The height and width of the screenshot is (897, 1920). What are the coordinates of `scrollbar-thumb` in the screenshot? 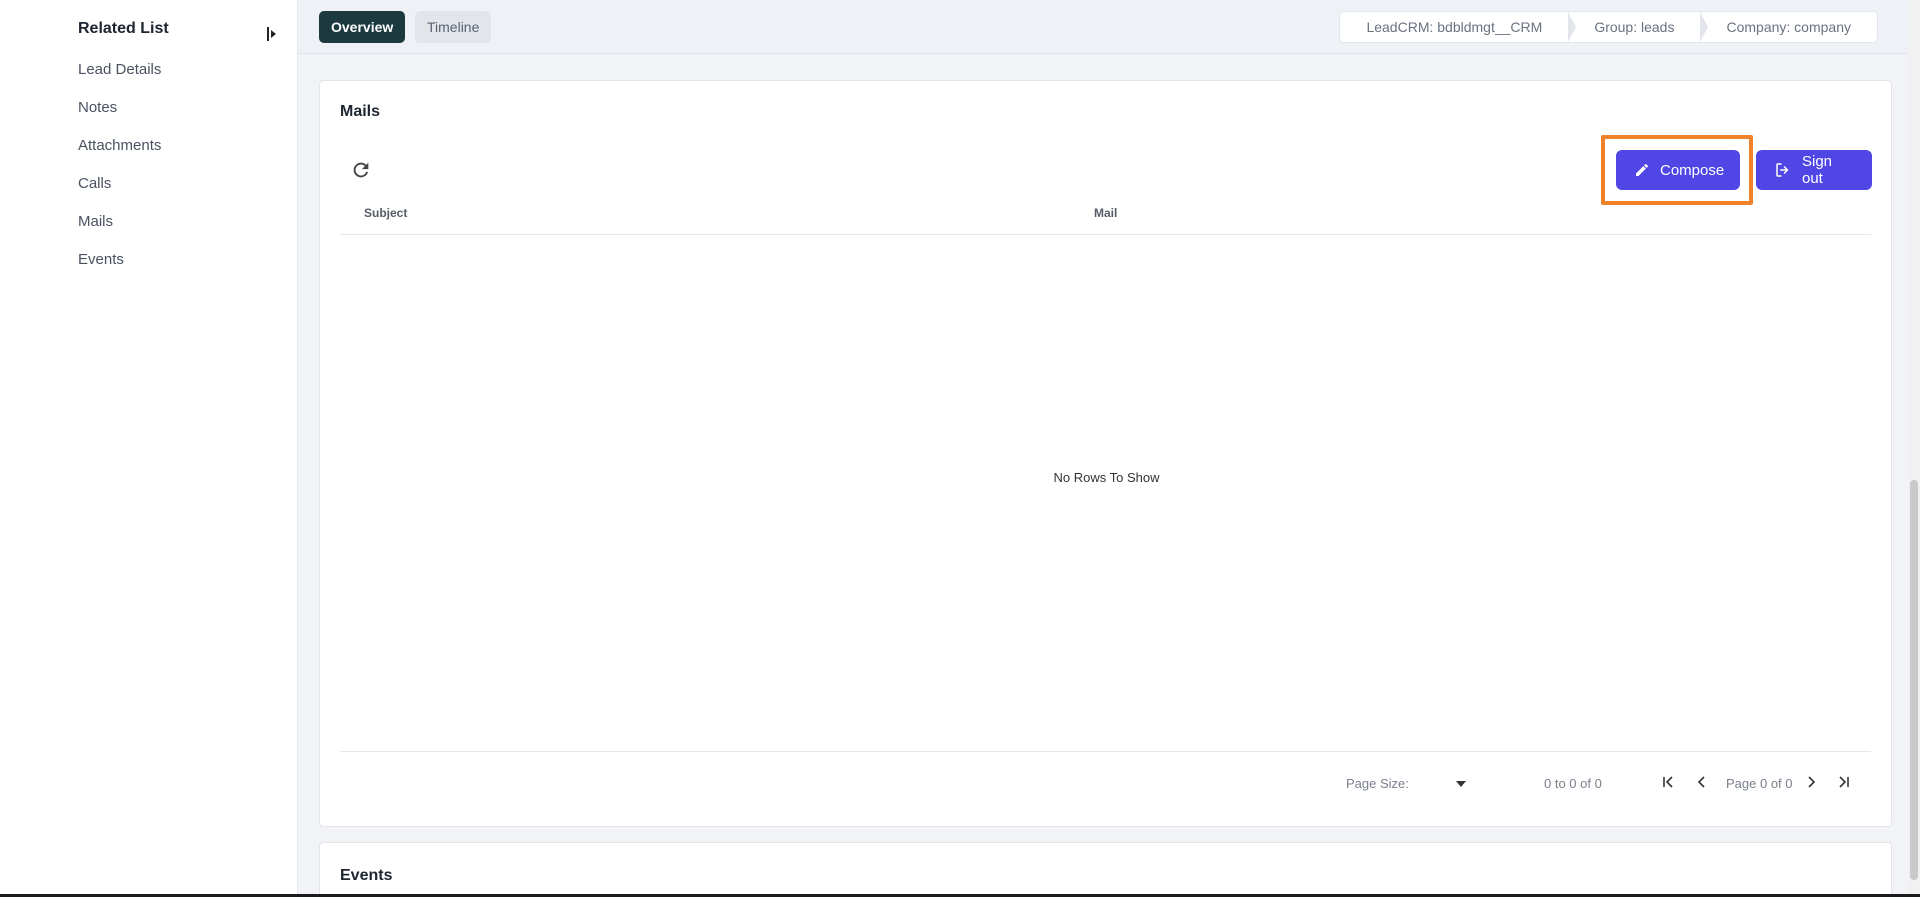 It's located at (1914, 680).